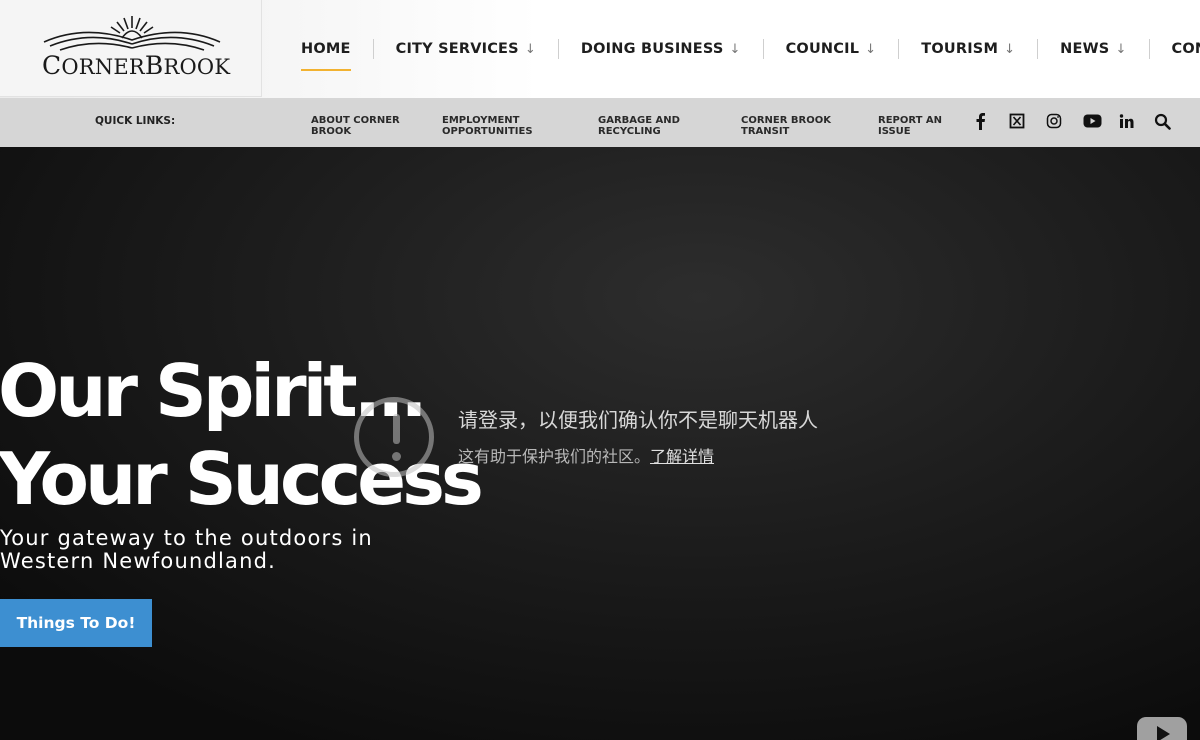  I want to click on logo: CORNERBROOK, so click(131, 48).